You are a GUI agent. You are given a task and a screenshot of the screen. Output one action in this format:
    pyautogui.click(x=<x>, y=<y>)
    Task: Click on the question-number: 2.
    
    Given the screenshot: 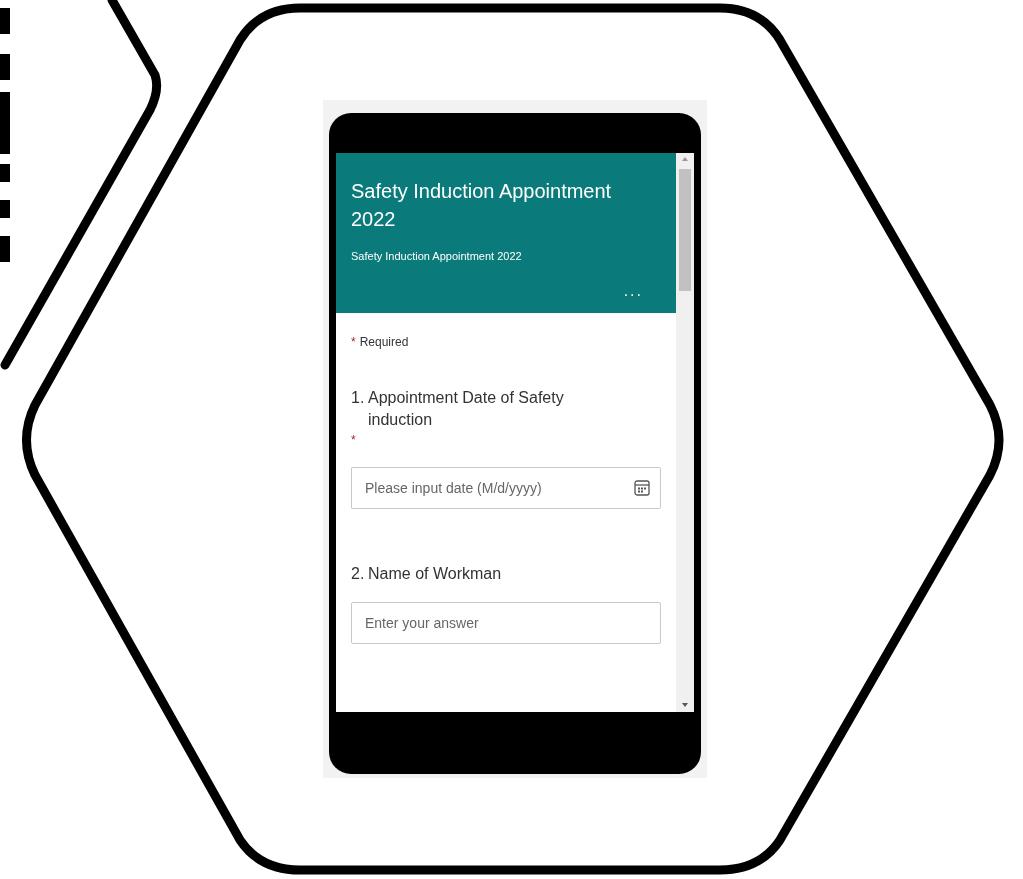 What is the action you would take?
    pyautogui.click(x=358, y=574)
    